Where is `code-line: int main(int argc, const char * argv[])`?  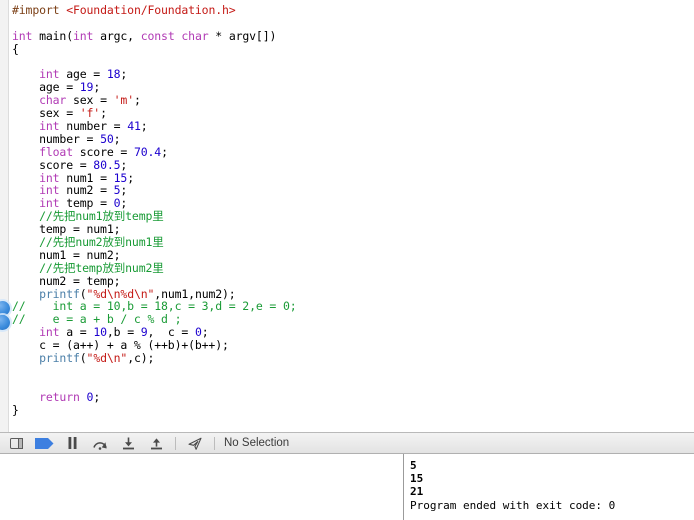
code-line: int main(int argc, const char * argv[]) is located at coordinates (353, 35).